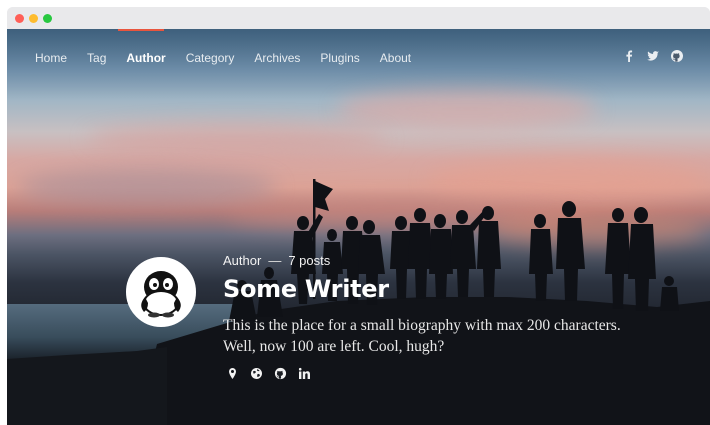  I want to click on location-icon, so click(232, 373).